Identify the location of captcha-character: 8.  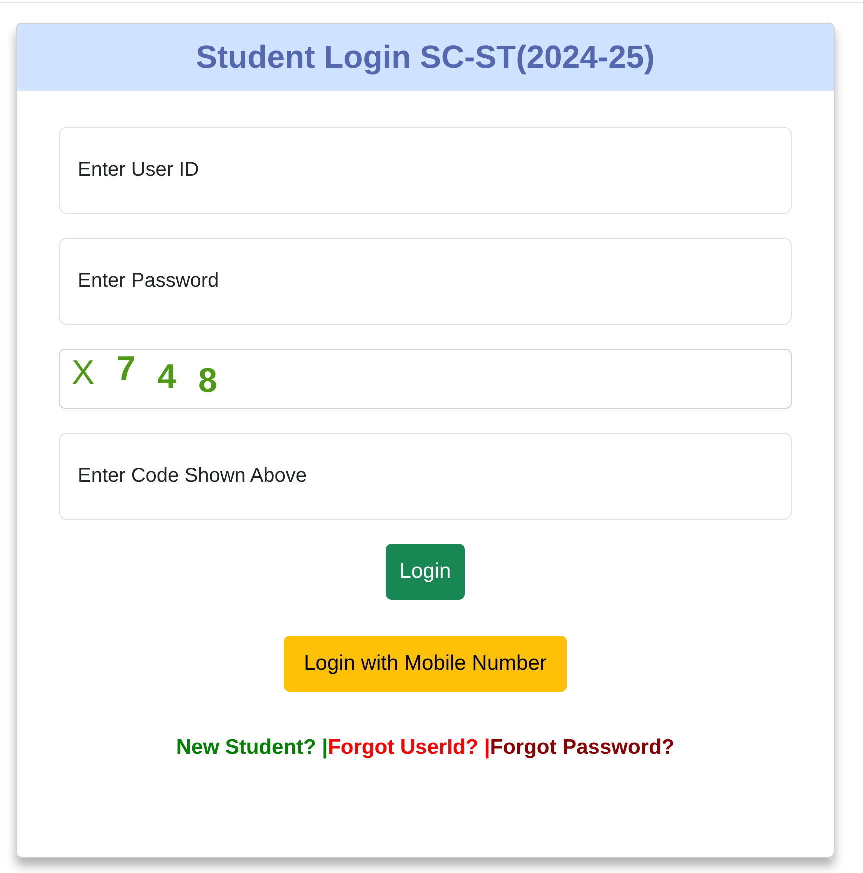
(208, 381).